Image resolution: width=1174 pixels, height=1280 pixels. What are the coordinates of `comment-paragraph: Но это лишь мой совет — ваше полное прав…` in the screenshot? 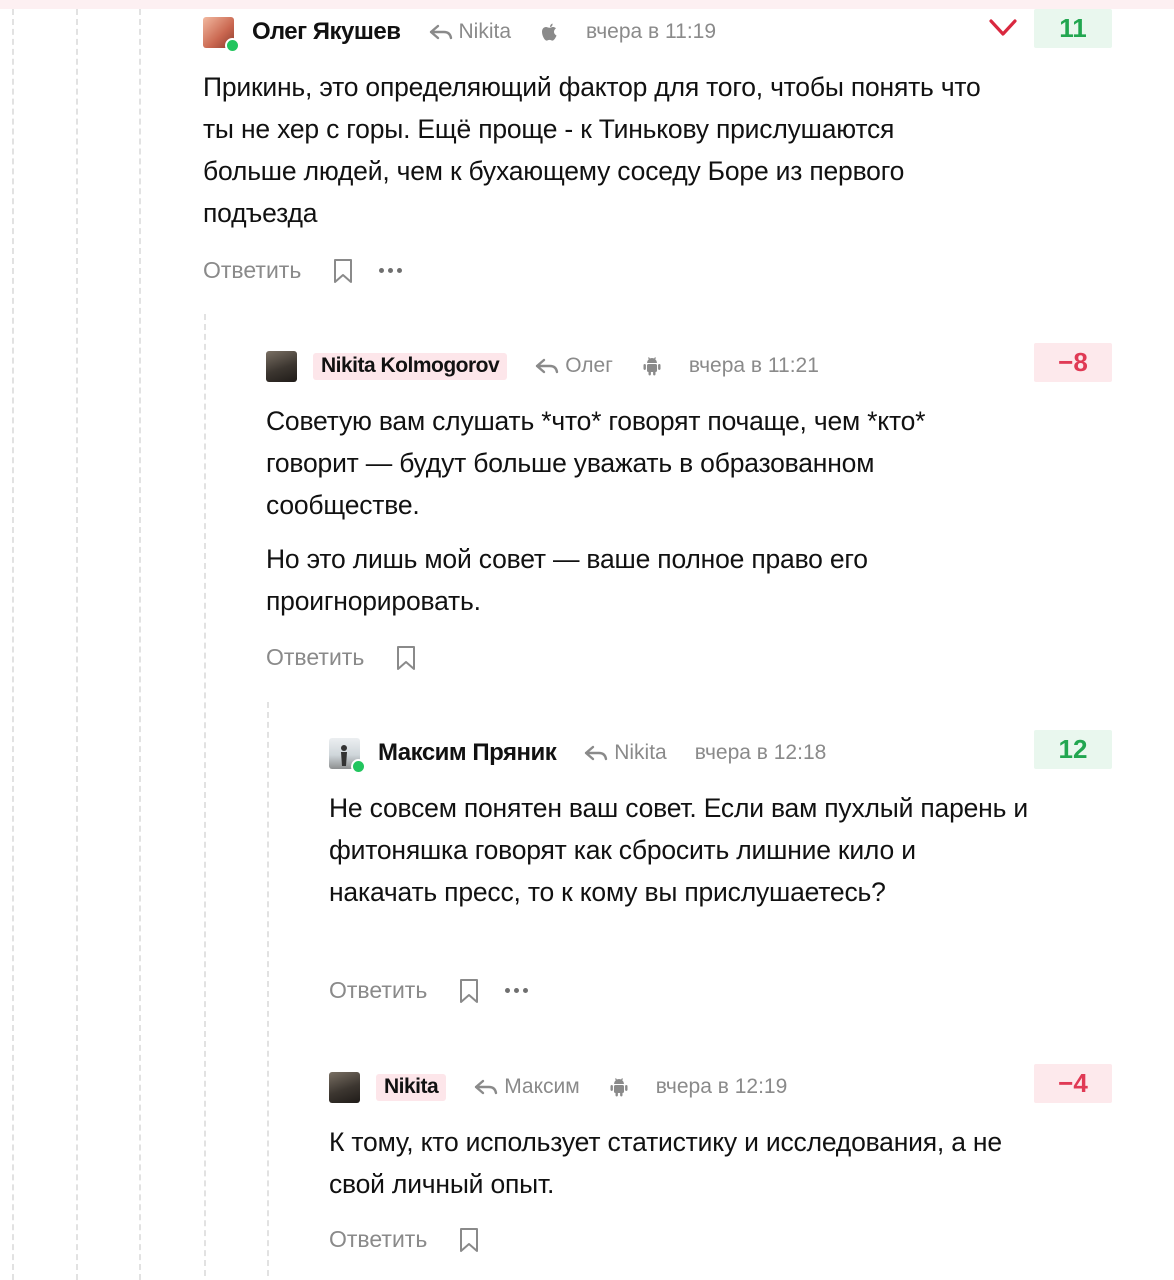 It's located at (567, 580).